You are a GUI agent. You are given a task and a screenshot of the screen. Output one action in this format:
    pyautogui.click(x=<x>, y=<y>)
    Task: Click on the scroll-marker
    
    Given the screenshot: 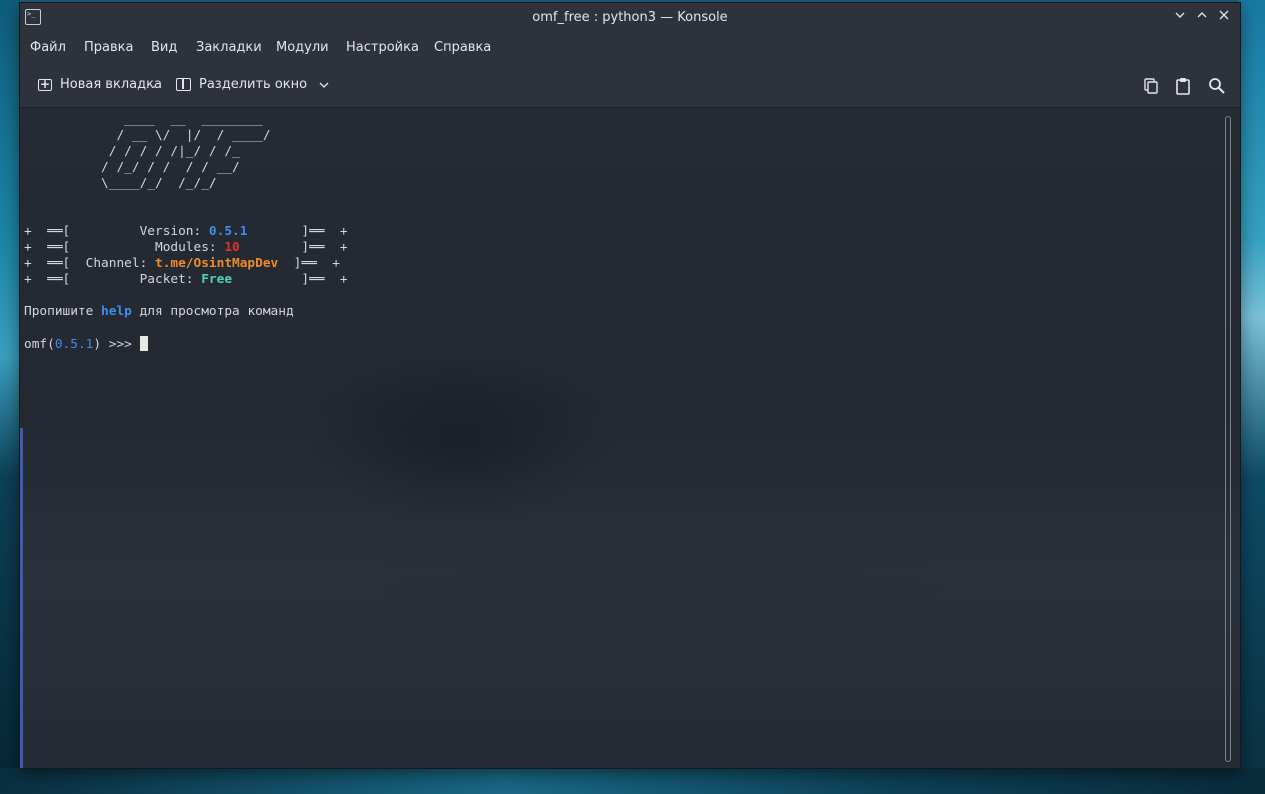 What is the action you would take?
    pyautogui.click(x=21, y=598)
    